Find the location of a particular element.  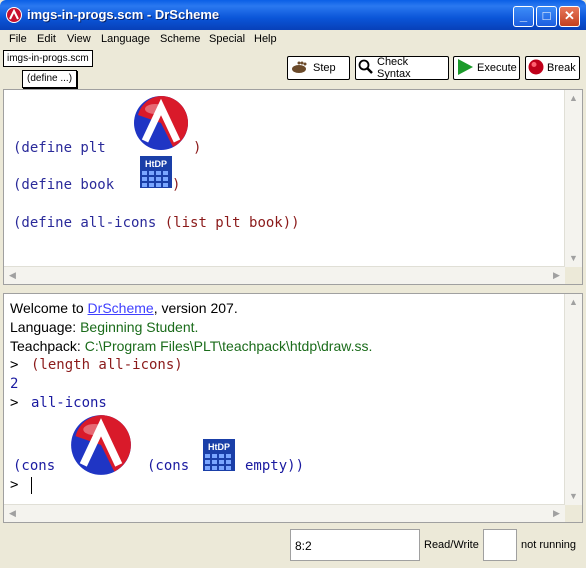

window-title: imgs-in-progs.scm - DrScheme is located at coordinates (123, 14).